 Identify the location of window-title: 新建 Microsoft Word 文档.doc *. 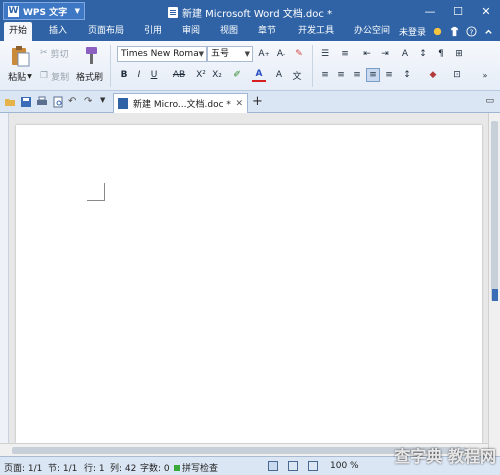
(250, 12).